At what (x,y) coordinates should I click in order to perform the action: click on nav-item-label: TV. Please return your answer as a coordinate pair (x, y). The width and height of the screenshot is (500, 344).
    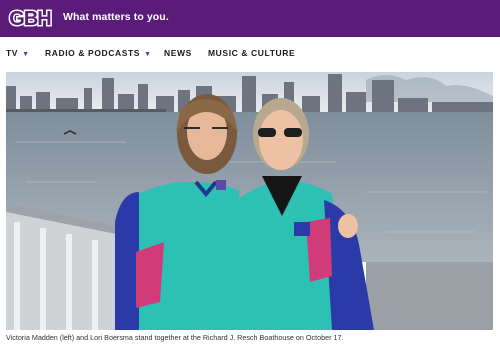
    Looking at the image, I should click on (12, 53).